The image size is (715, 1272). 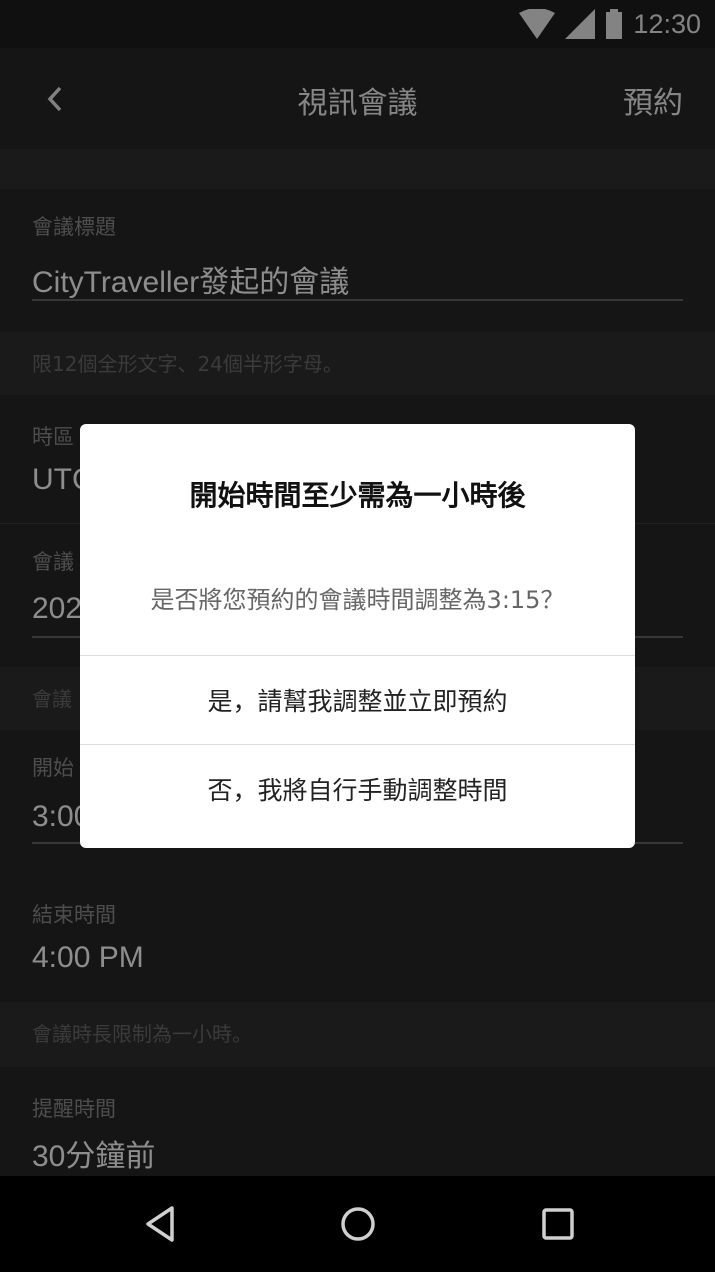 I want to click on confirm-adjust-button: 是，請幫我調整並立即預約, so click(x=357, y=699).